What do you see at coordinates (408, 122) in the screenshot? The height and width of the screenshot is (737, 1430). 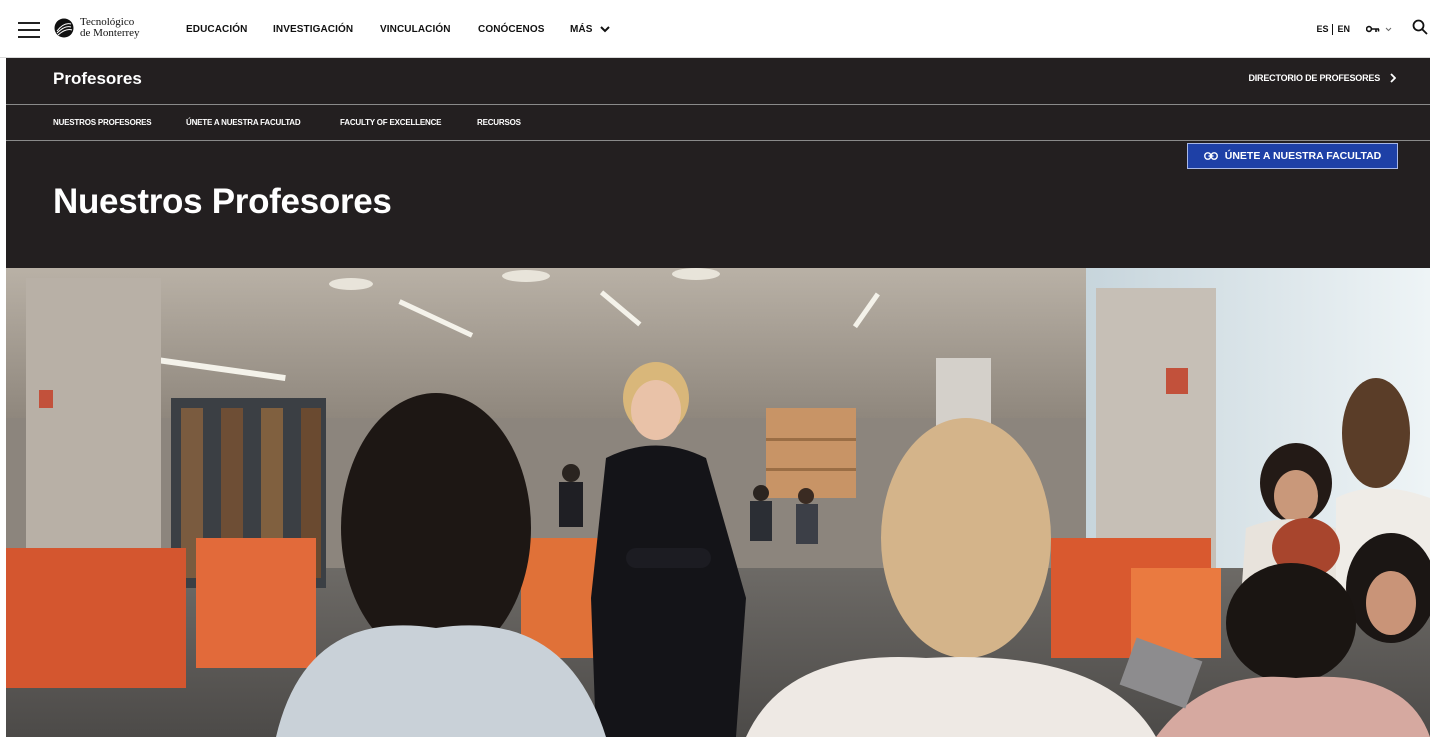 I see `subnav-faculty-excellence: FACULTY OF EXCELLENCE` at bounding box center [408, 122].